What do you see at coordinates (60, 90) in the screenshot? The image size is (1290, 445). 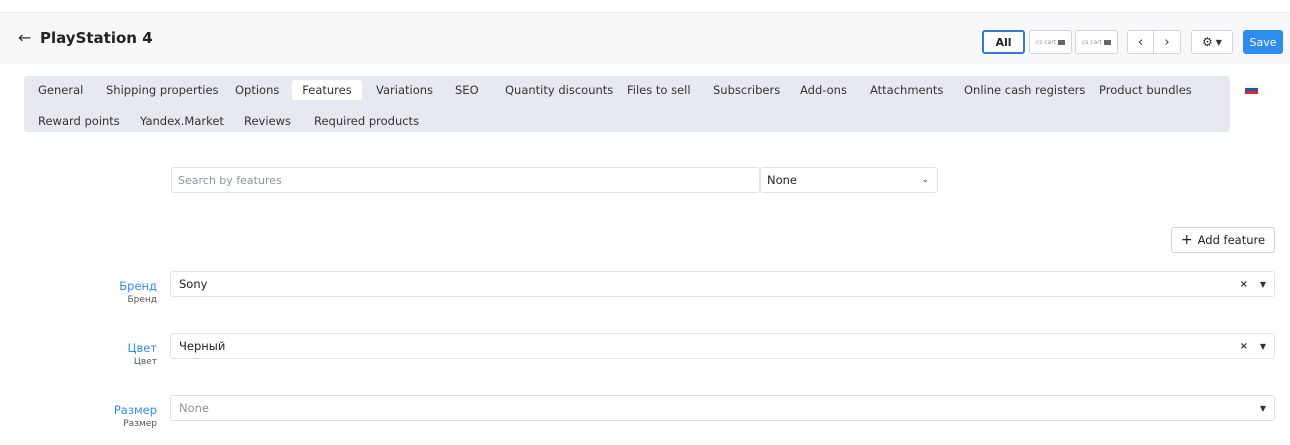 I see `tab-general: General` at bounding box center [60, 90].